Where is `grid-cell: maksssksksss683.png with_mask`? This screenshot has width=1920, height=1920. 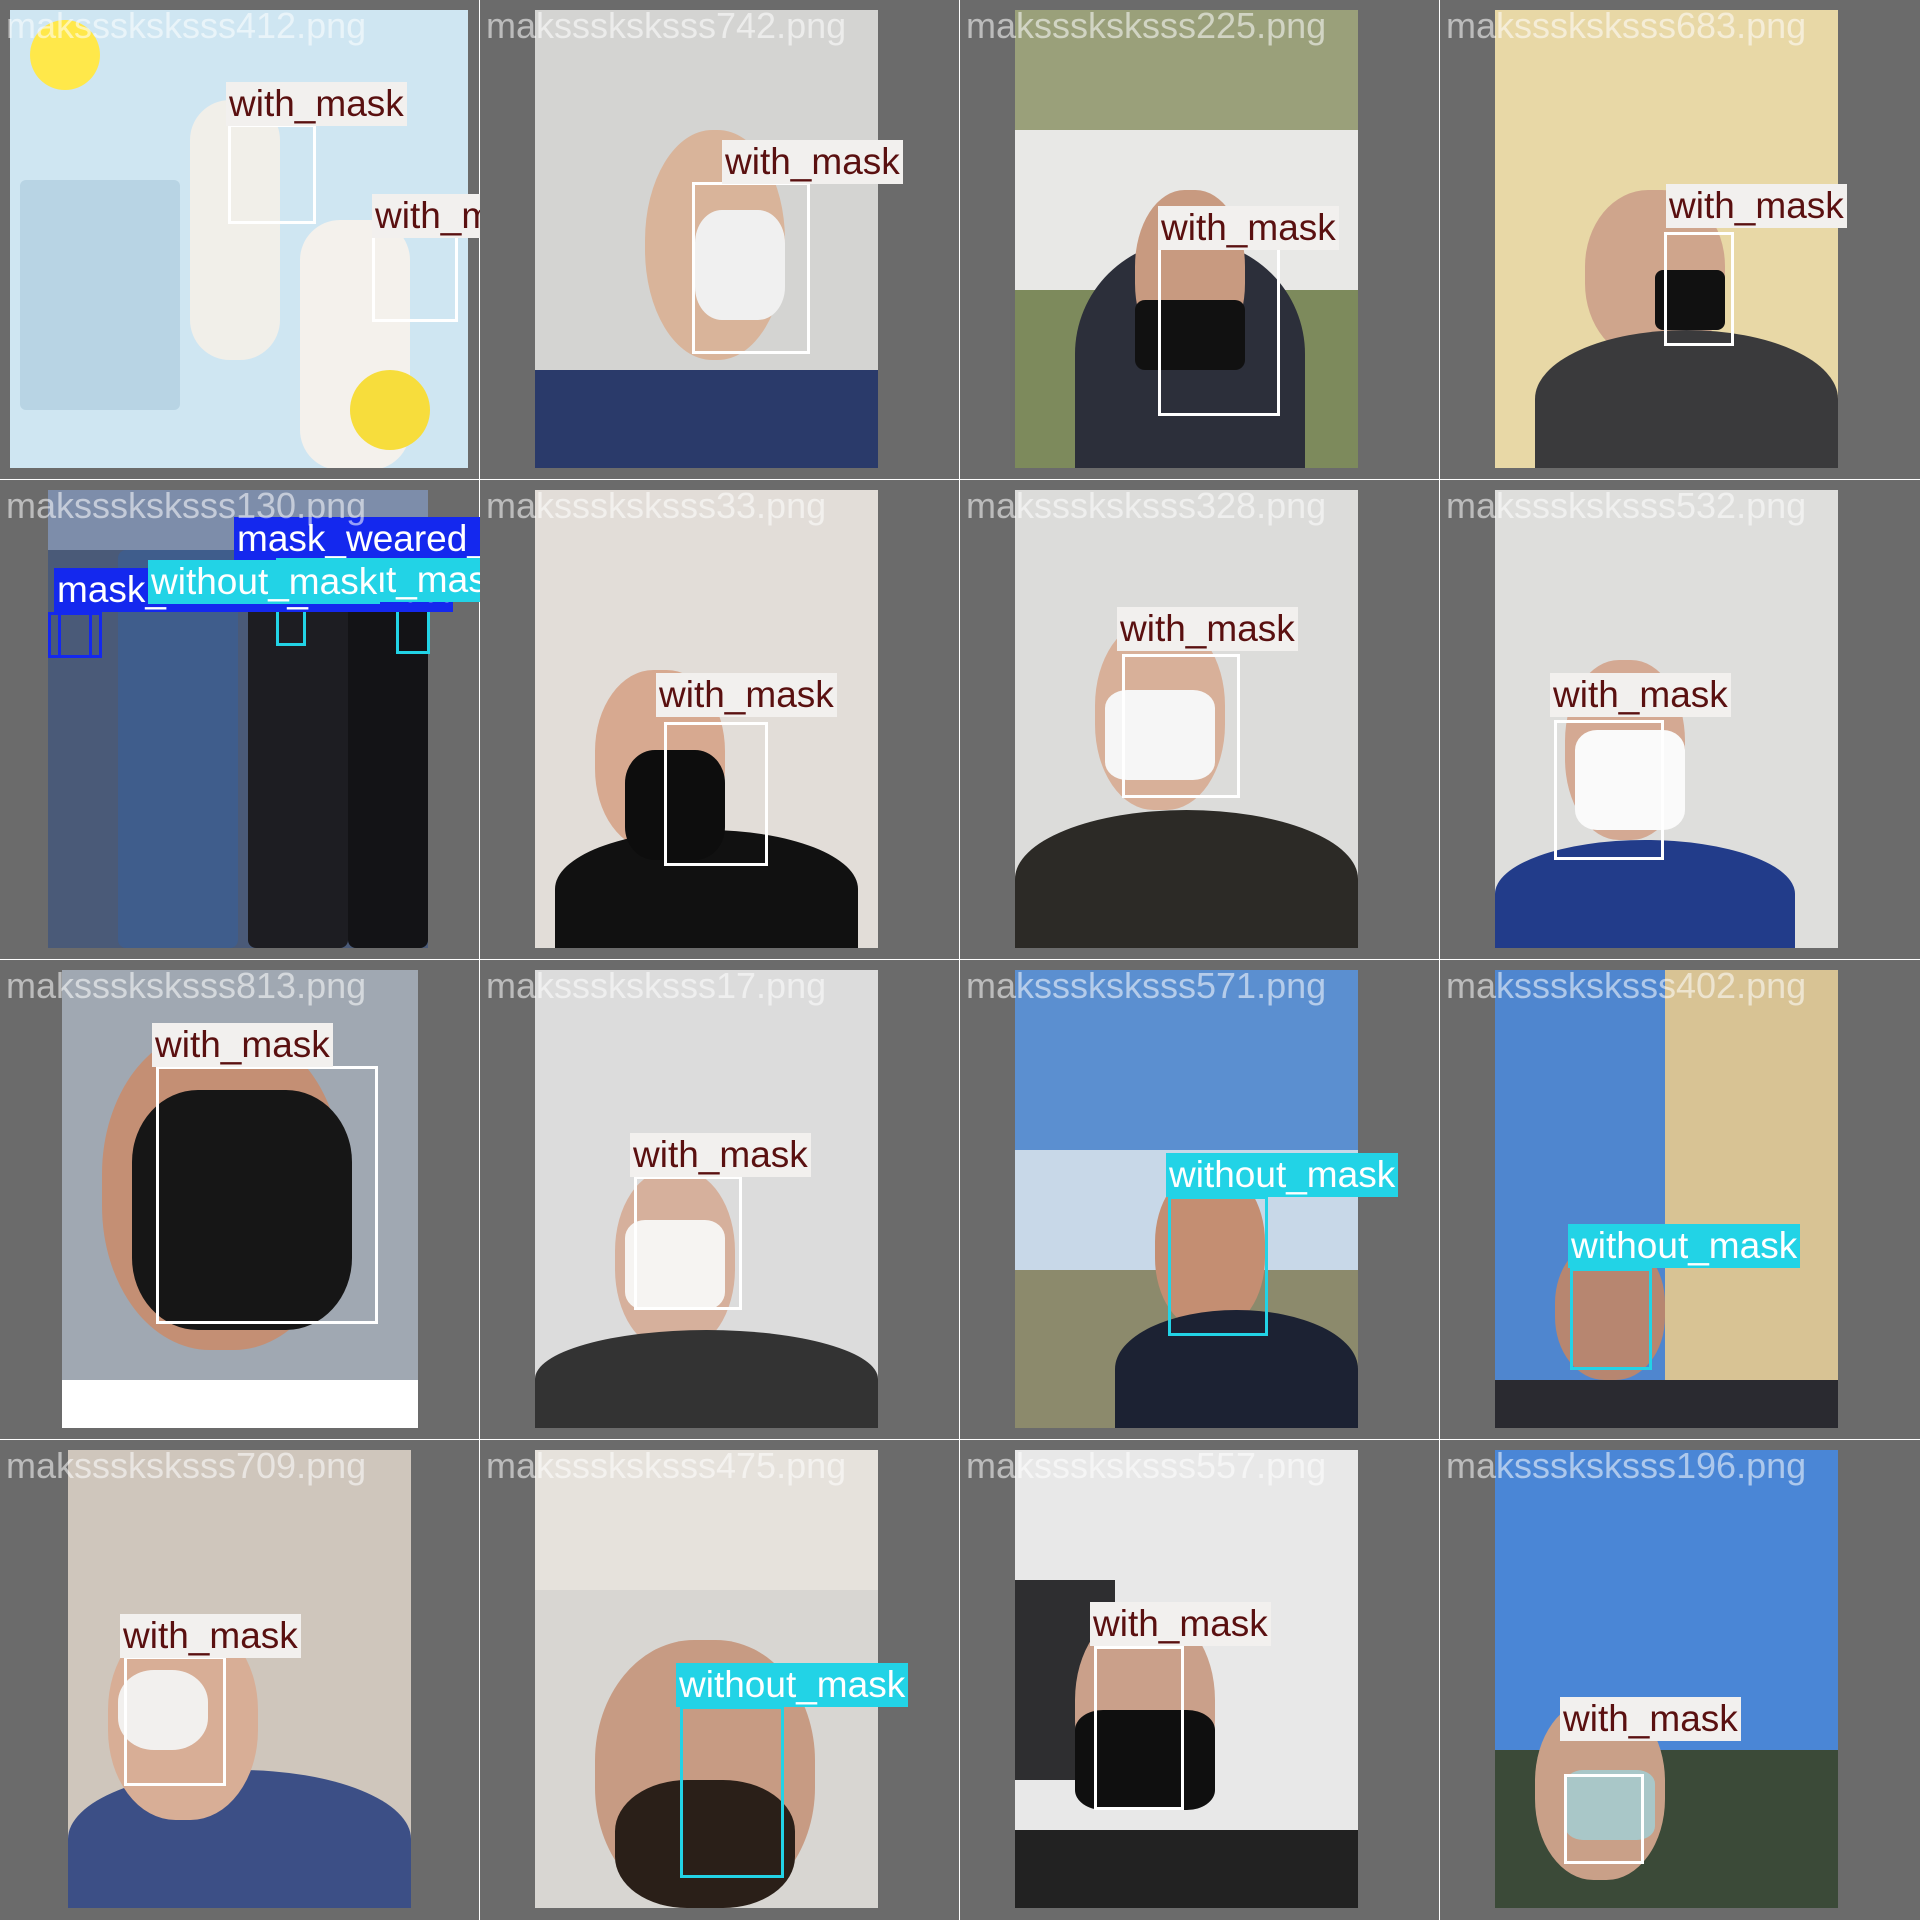 grid-cell: maksssksksss683.png with_mask is located at coordinates (1679, 240).